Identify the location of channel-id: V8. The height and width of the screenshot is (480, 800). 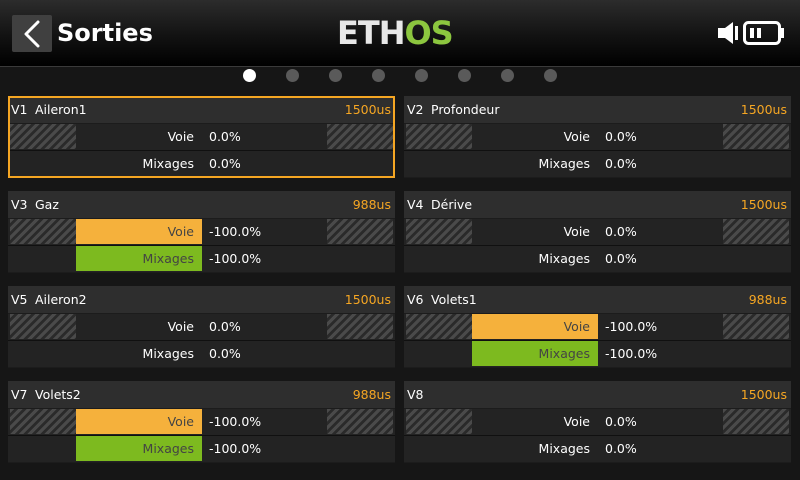
(415, 394).